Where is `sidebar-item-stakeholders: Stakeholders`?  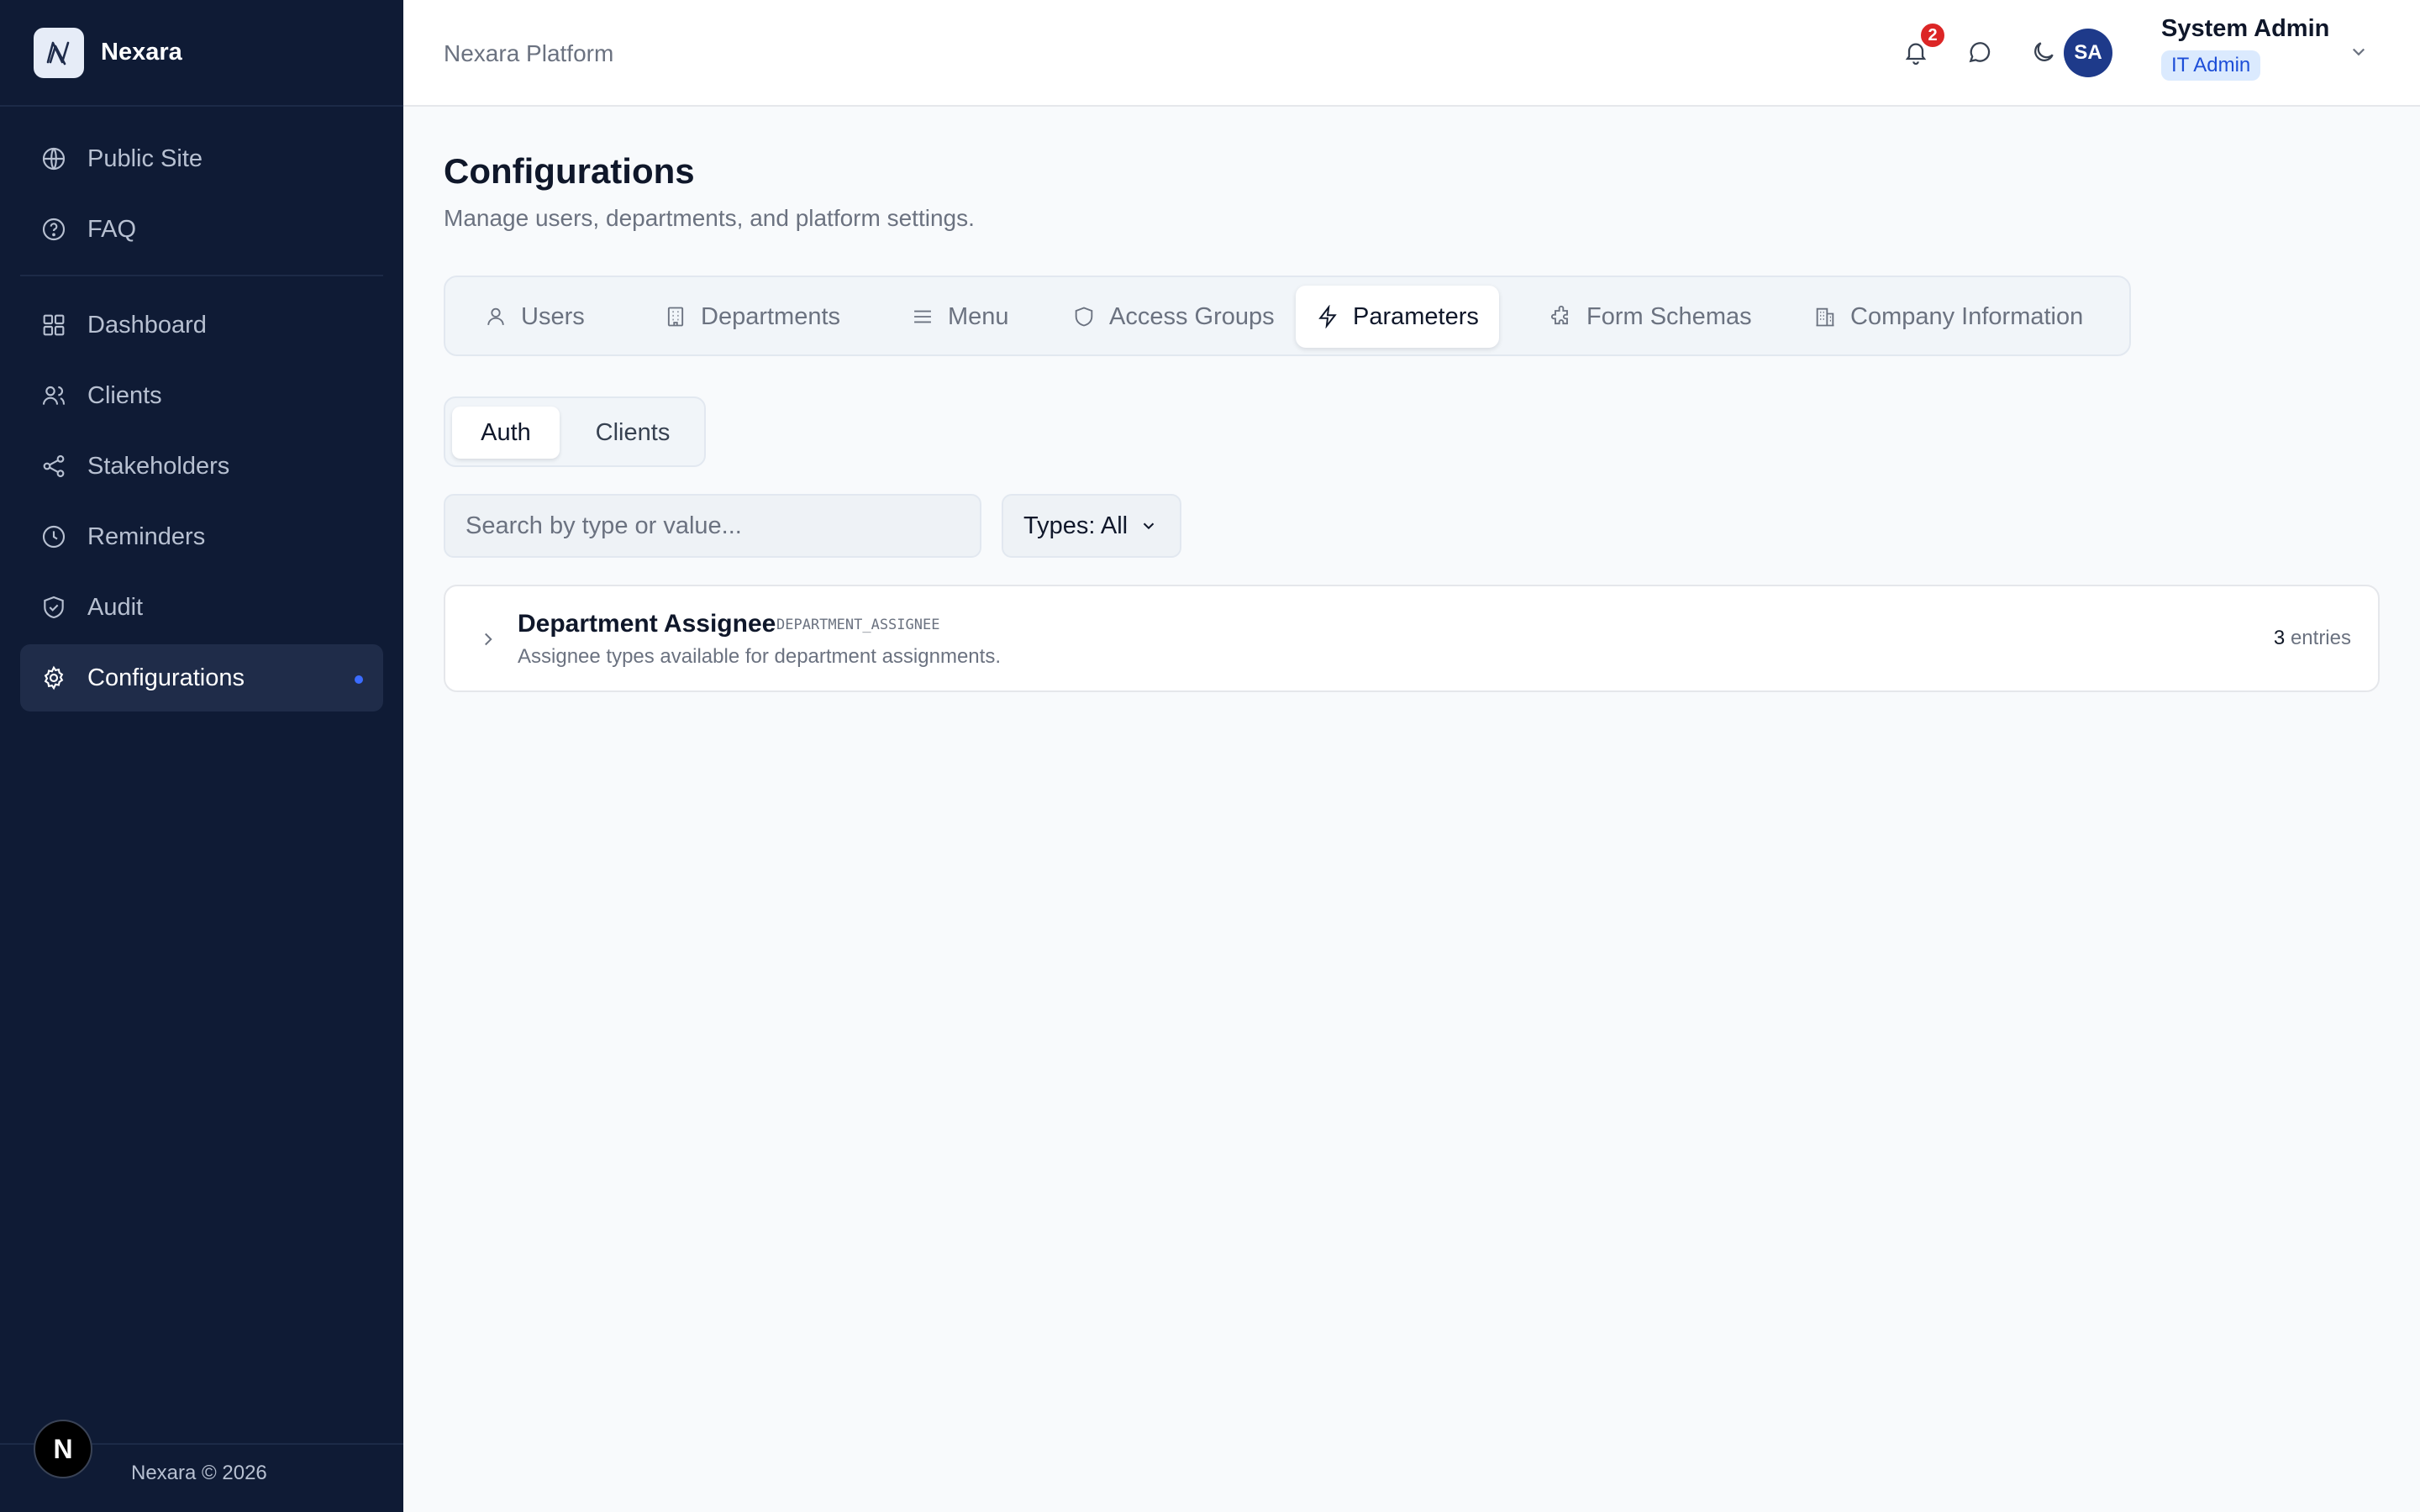 sidebar-item-stakeholders: Stakeholders is located at coordinates (202, 466).